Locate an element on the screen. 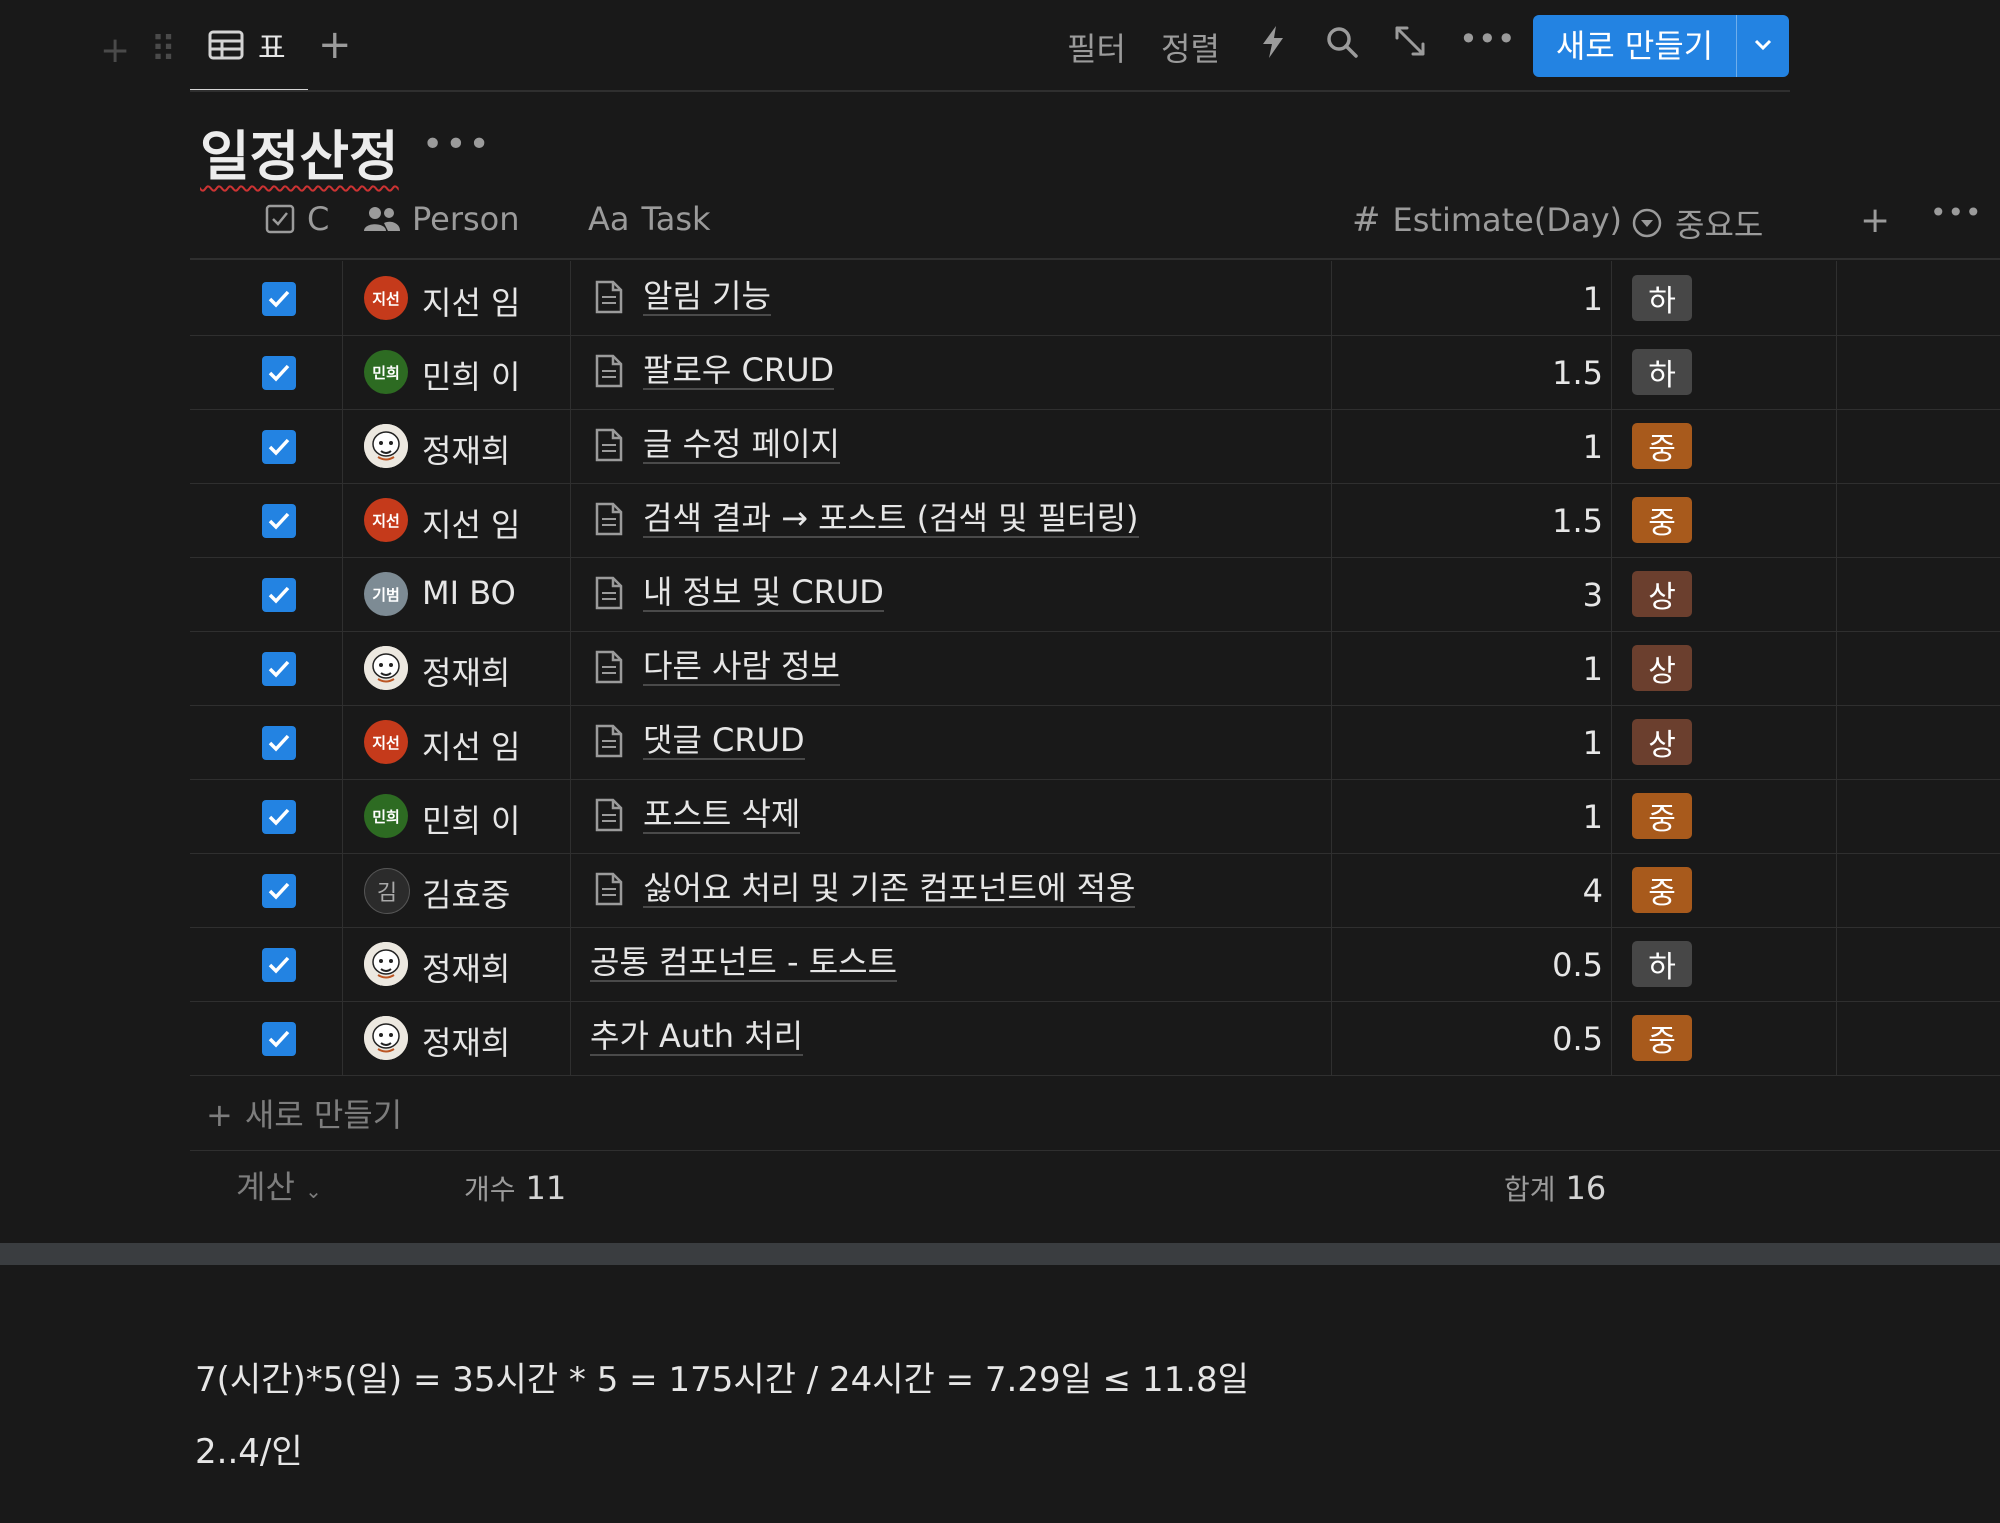  search-icon is located at coordinates (1342, 46).